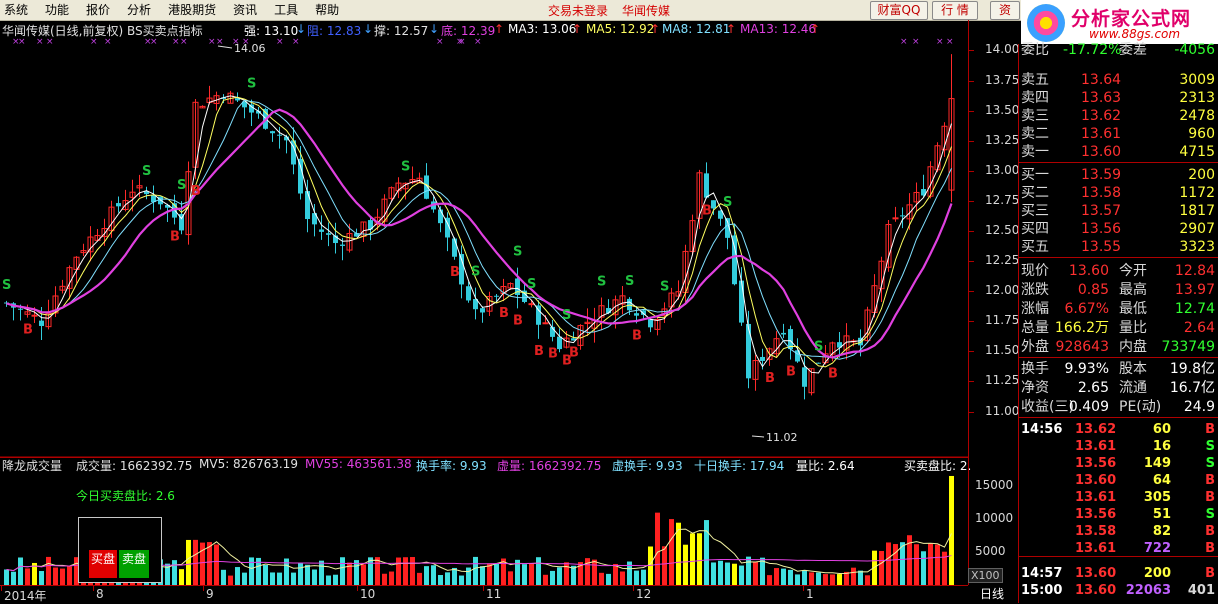  I want to click on stat-label: 量比, so click(1133, 328).